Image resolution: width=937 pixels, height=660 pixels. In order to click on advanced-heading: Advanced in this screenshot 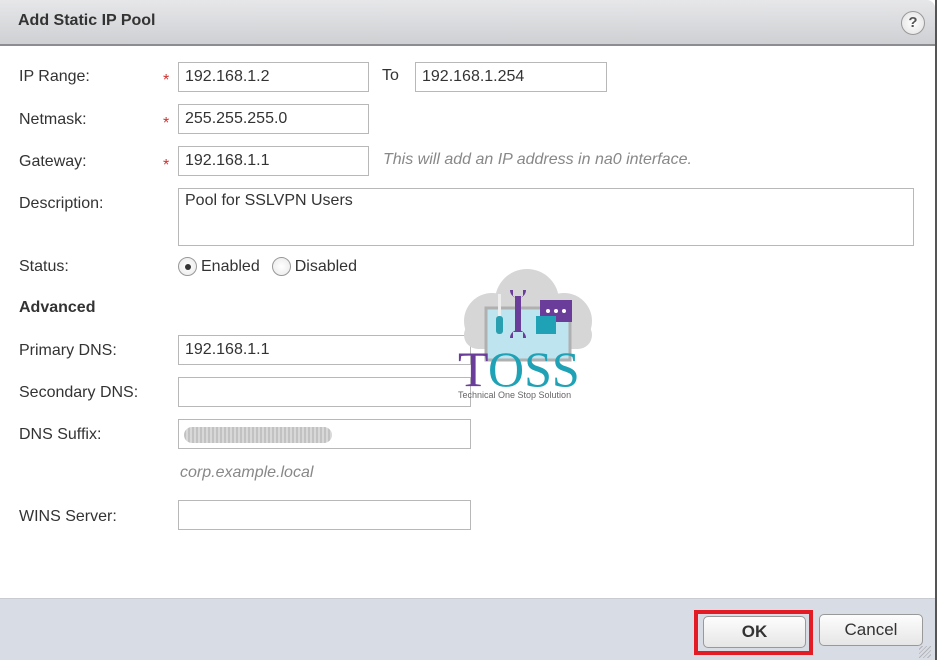, I will do `click(57, 307)`.